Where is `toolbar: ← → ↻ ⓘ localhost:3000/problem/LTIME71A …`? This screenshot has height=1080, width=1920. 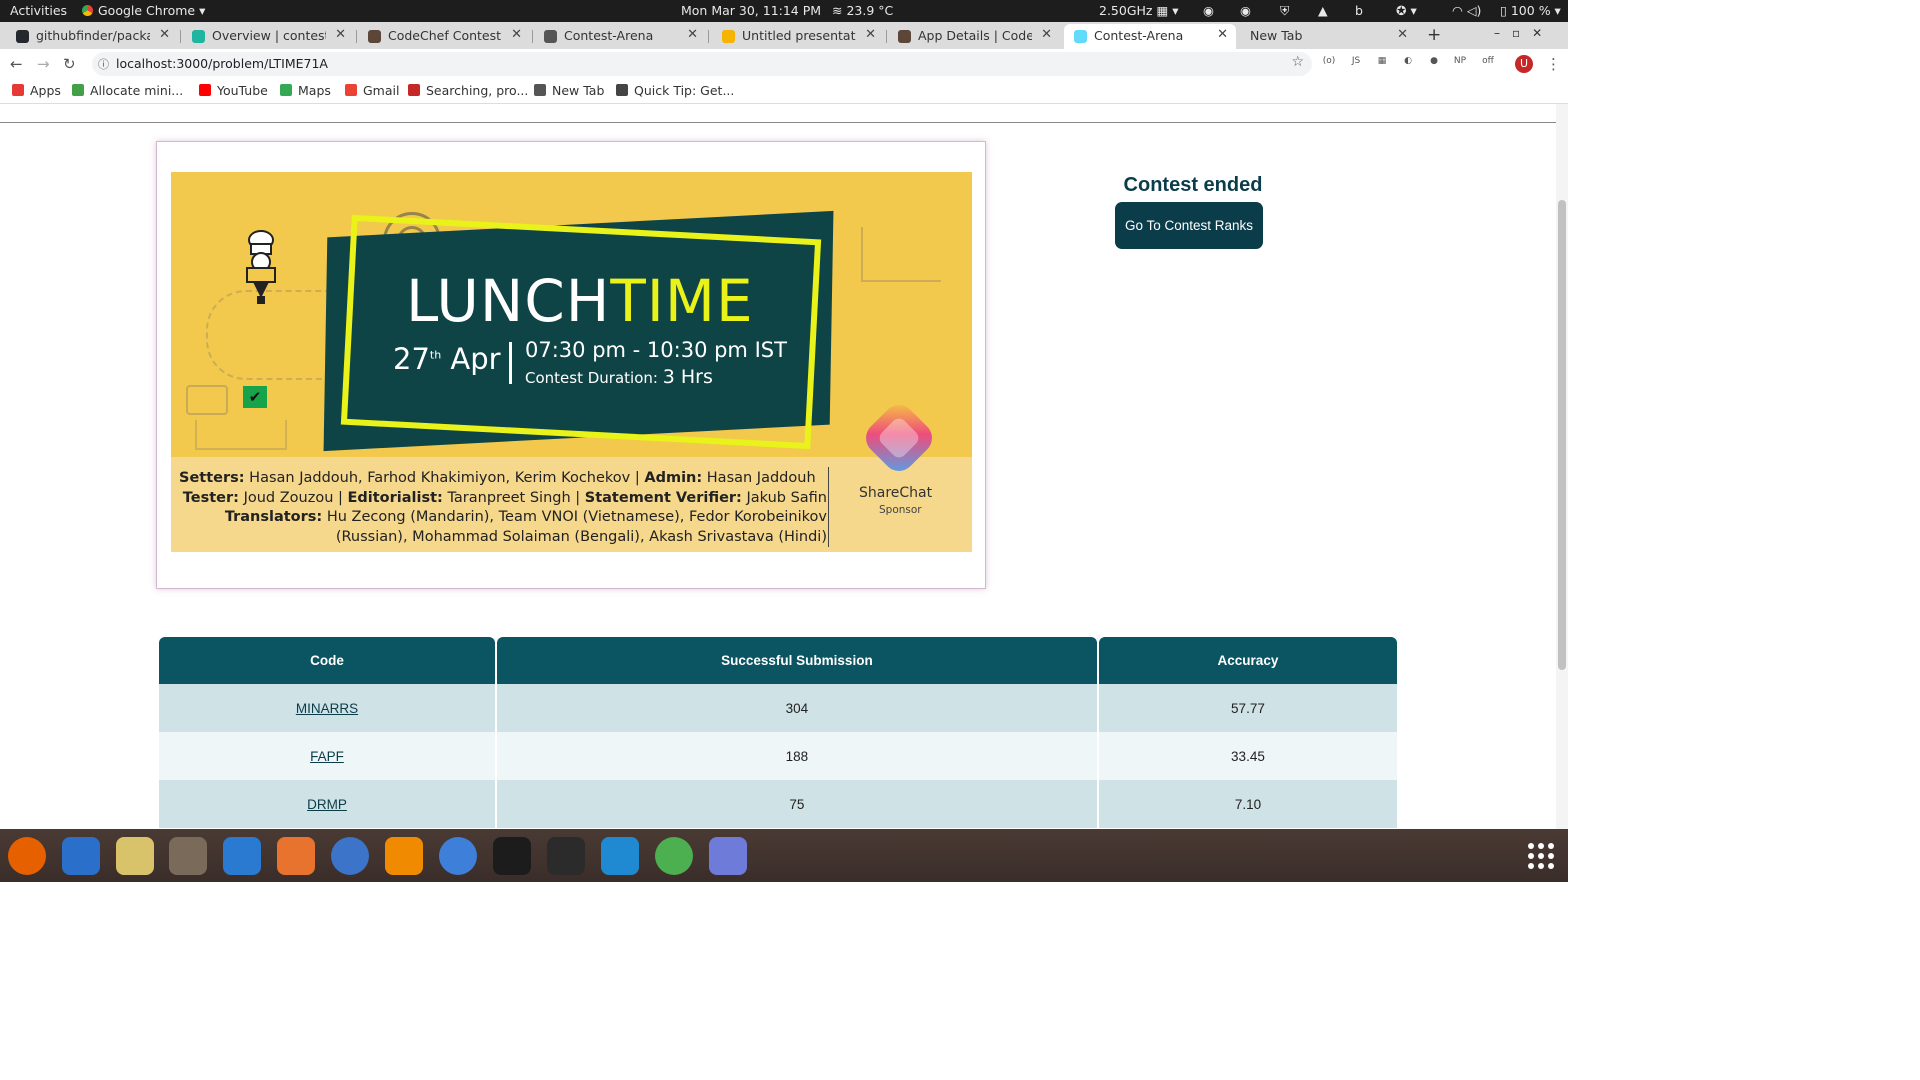
toolbar: ← → ↻ ⓘ localhost:3000/problem/LTIME71A … is located at coordinates (784, 64).